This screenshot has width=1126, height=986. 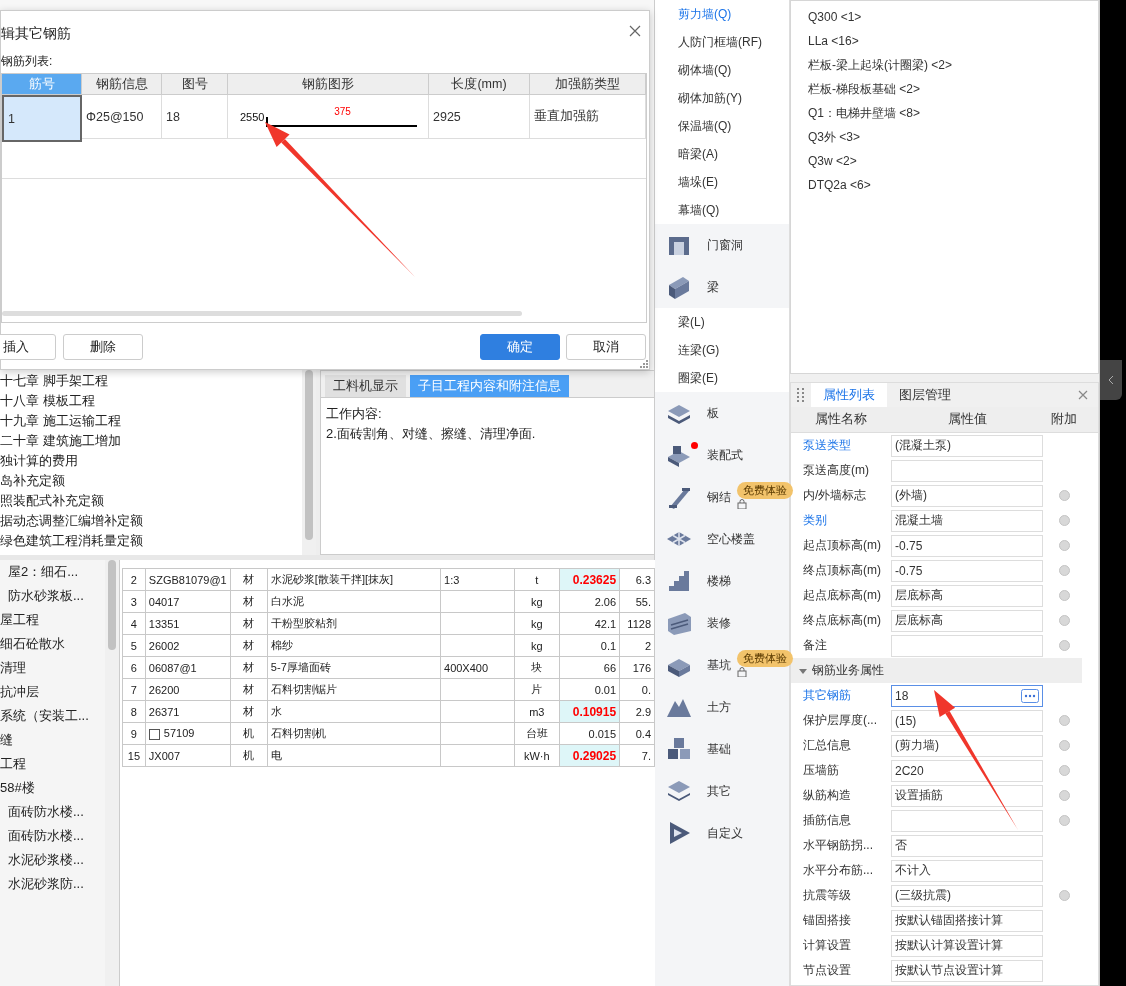 I want to click on property-name: 泵送类型, so click(x=841, y=445).